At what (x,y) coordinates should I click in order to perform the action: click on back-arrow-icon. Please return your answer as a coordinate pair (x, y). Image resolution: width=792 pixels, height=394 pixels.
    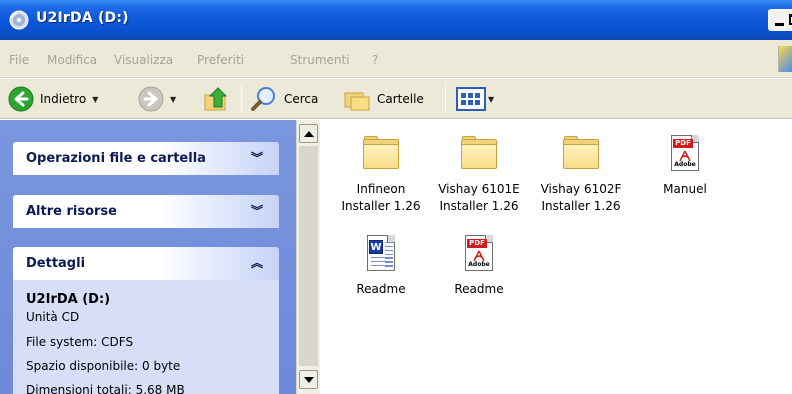
    Looking at the image, I should click on (21, 99).